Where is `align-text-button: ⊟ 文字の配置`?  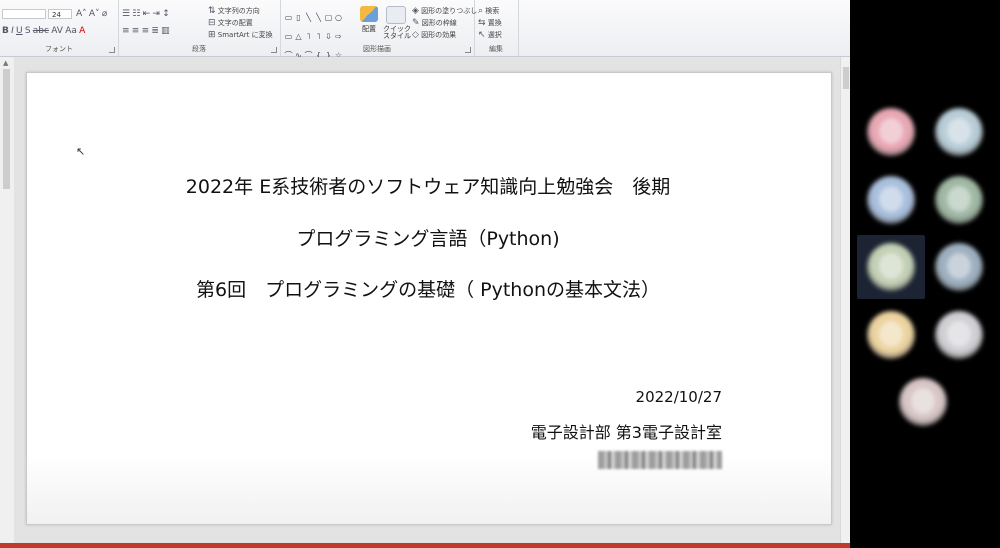 align-text-button: ⊟ 文字の配置 is located at coordinates (230, 23).